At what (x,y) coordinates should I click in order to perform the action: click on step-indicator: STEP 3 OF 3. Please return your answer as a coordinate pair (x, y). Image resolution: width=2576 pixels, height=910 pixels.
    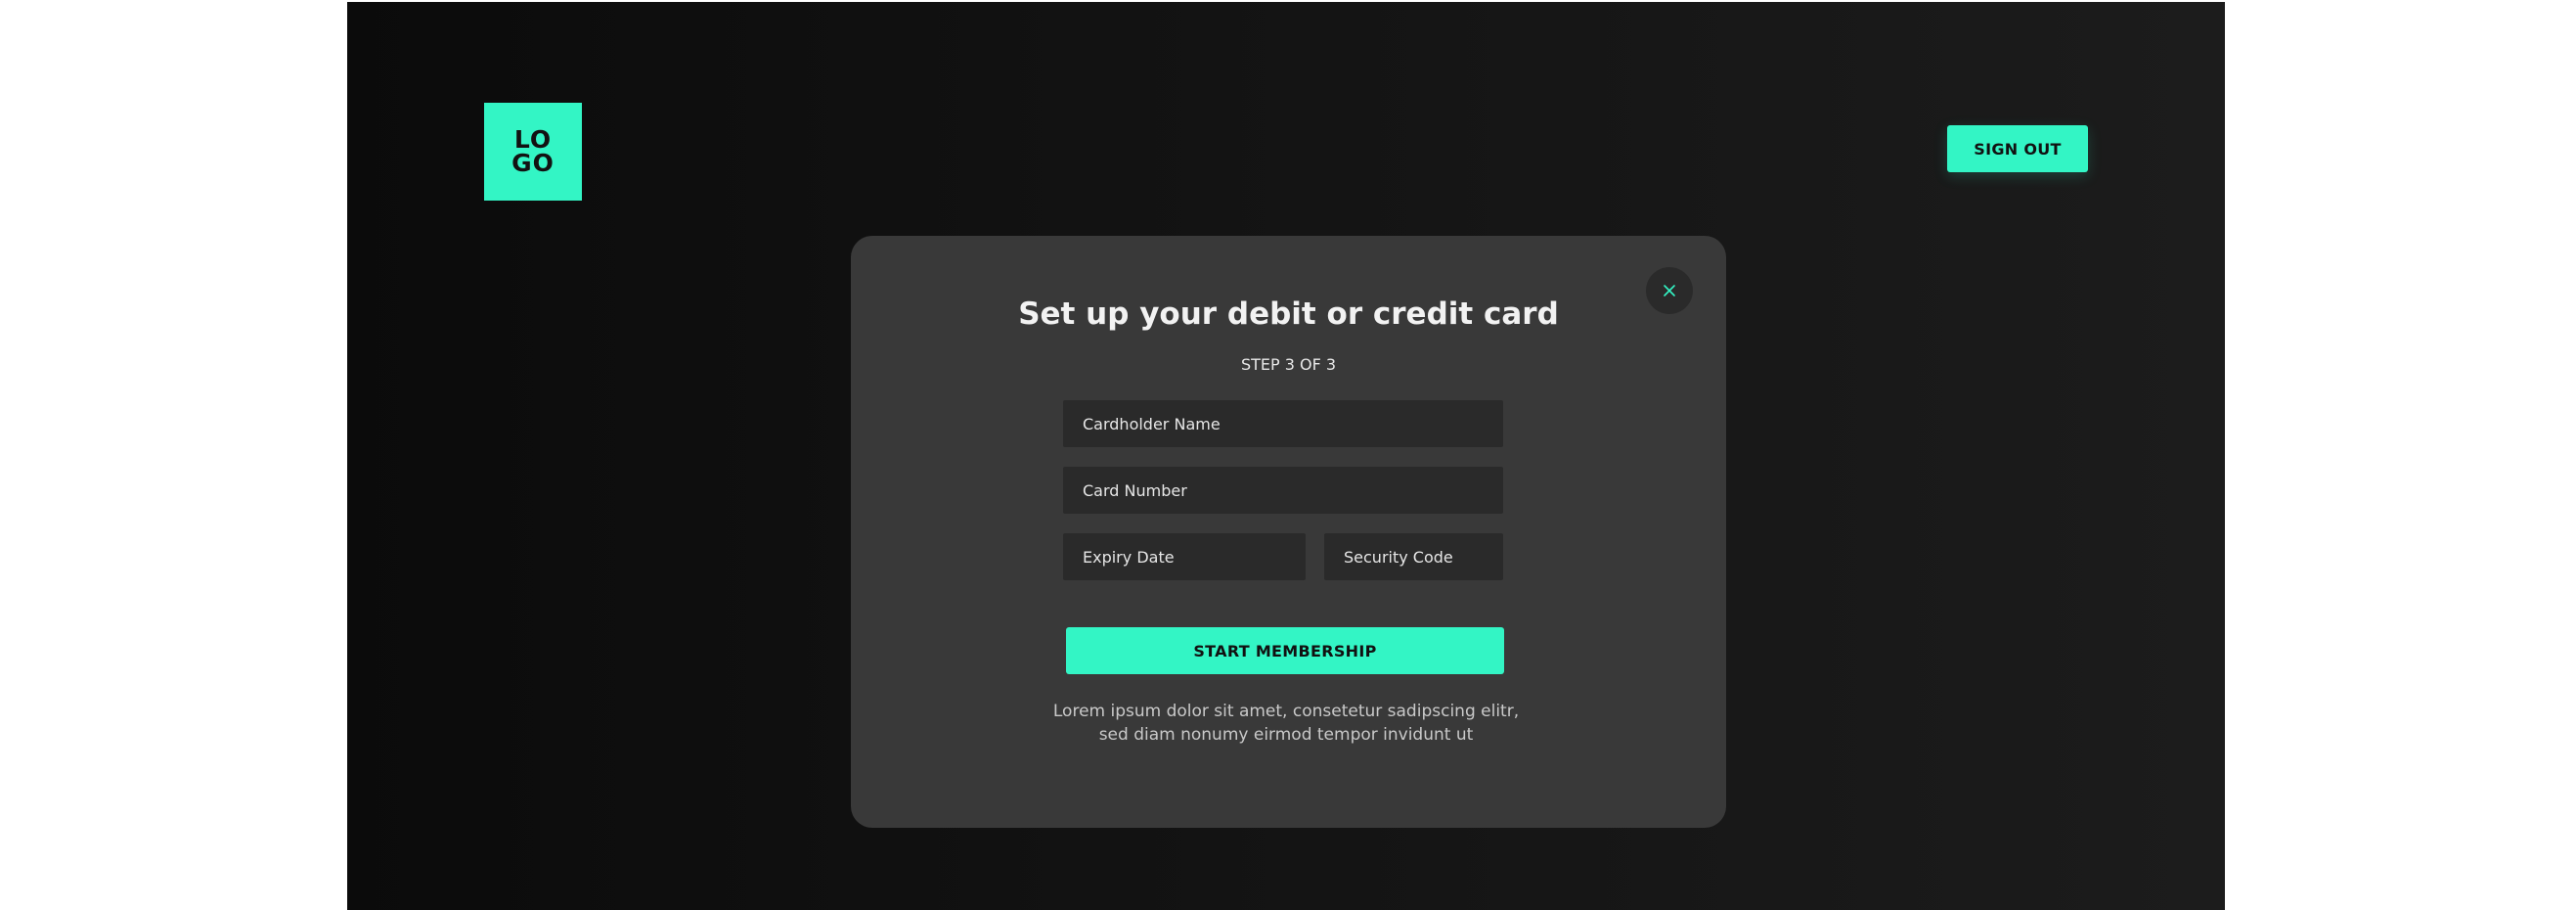
    Looking at the image, I should click on (1288, 364).